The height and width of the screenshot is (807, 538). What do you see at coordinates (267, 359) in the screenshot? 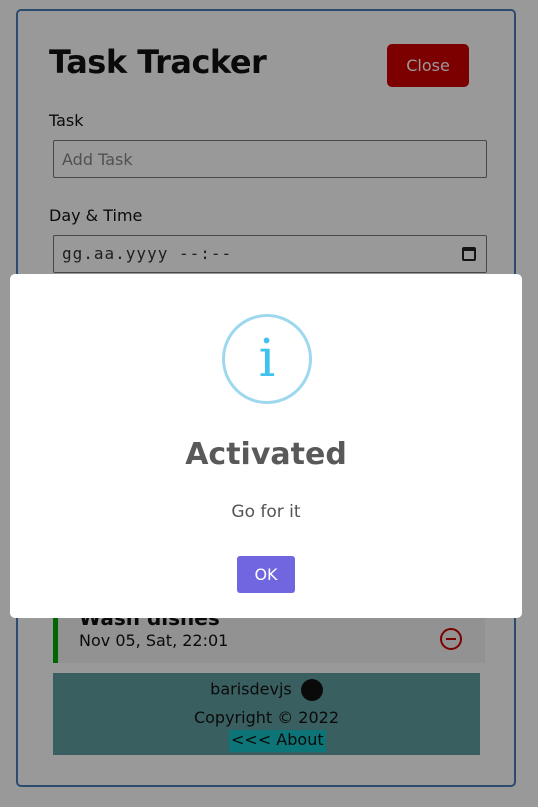
I see `info-icon: i` at bounding box center [267, 359].